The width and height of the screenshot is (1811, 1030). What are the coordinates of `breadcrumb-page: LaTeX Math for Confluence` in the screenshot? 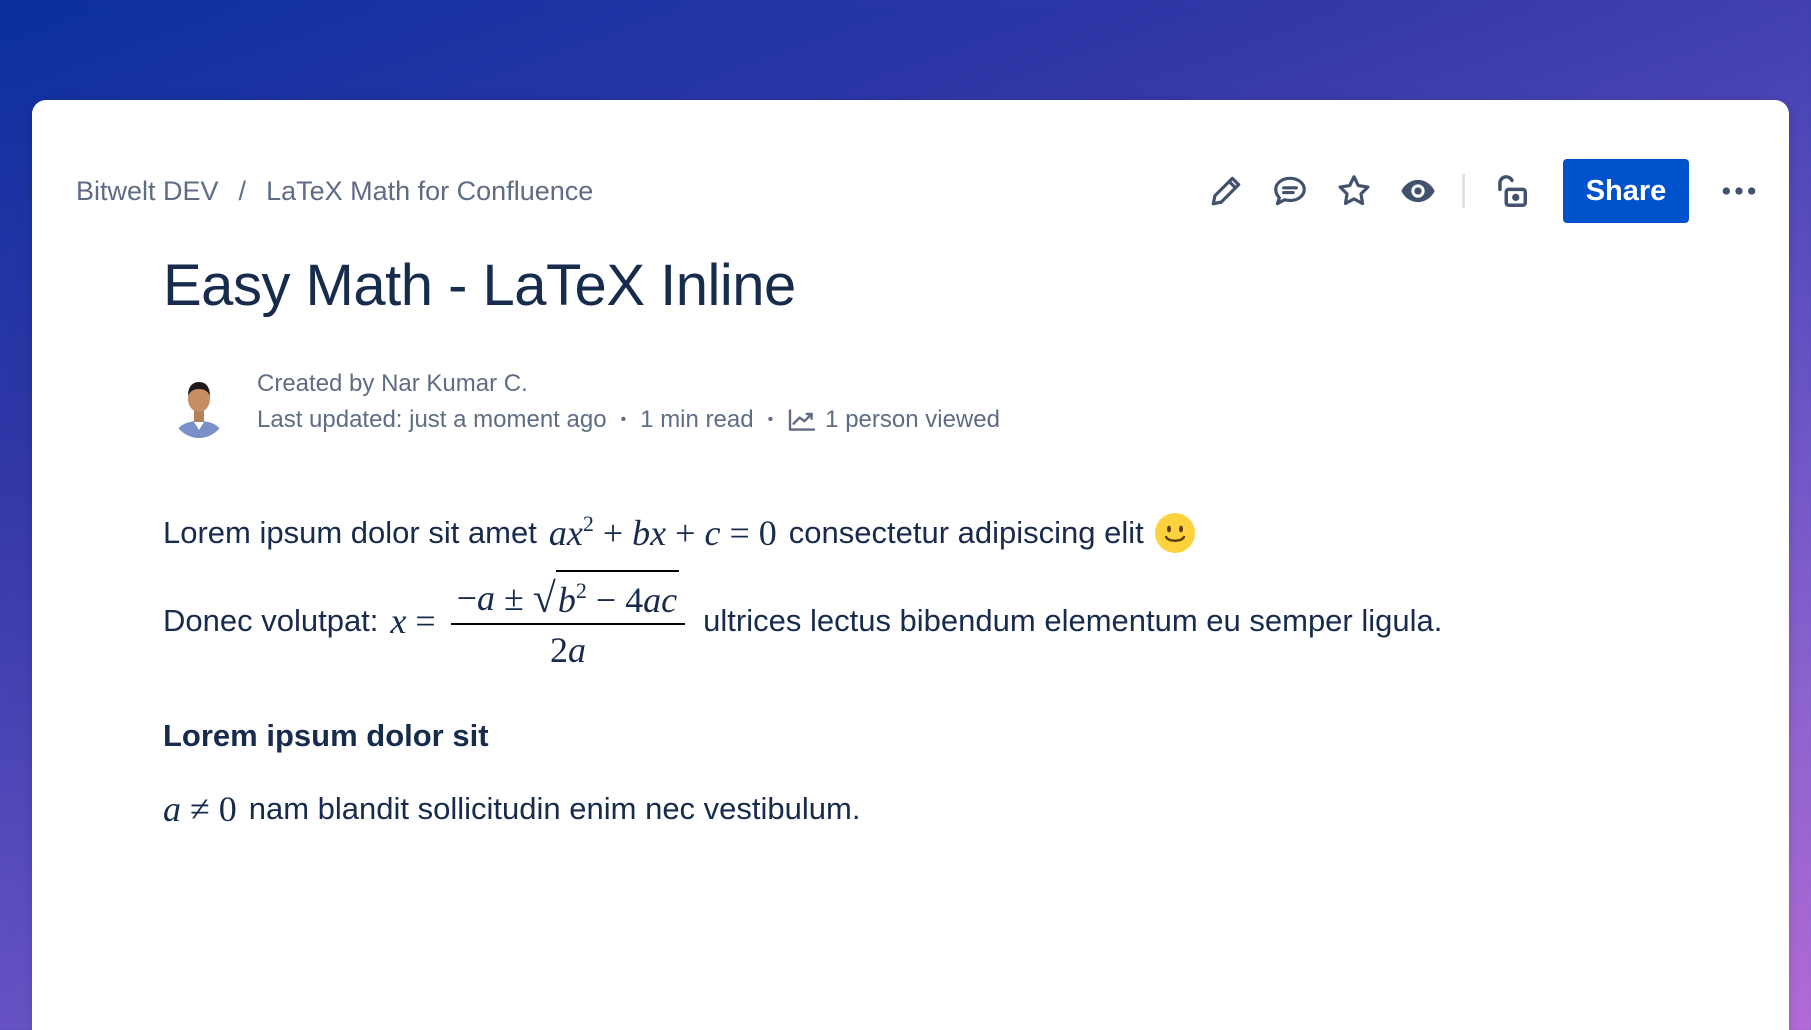 It's located at (429, 191).